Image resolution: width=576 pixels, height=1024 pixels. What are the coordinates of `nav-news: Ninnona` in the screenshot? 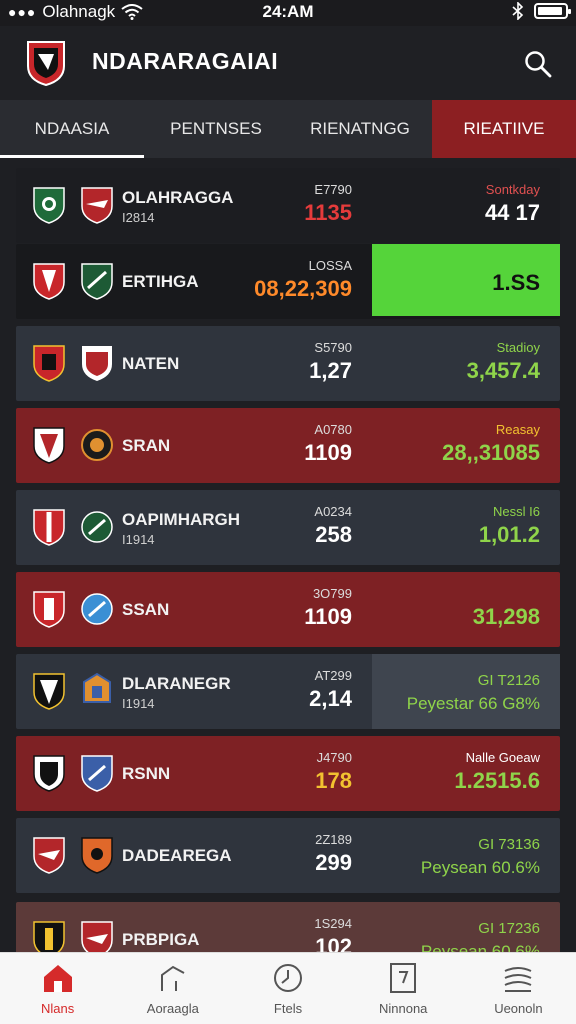 It's located at (403, 988).